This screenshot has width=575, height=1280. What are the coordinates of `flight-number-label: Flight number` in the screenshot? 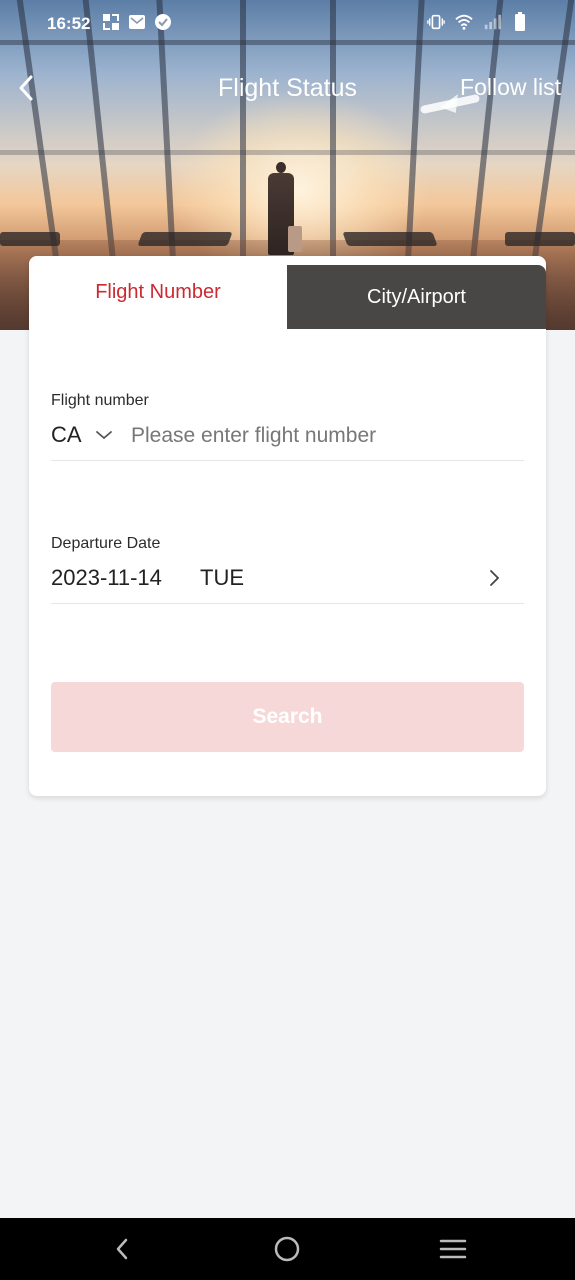 It's located at (100, 400).